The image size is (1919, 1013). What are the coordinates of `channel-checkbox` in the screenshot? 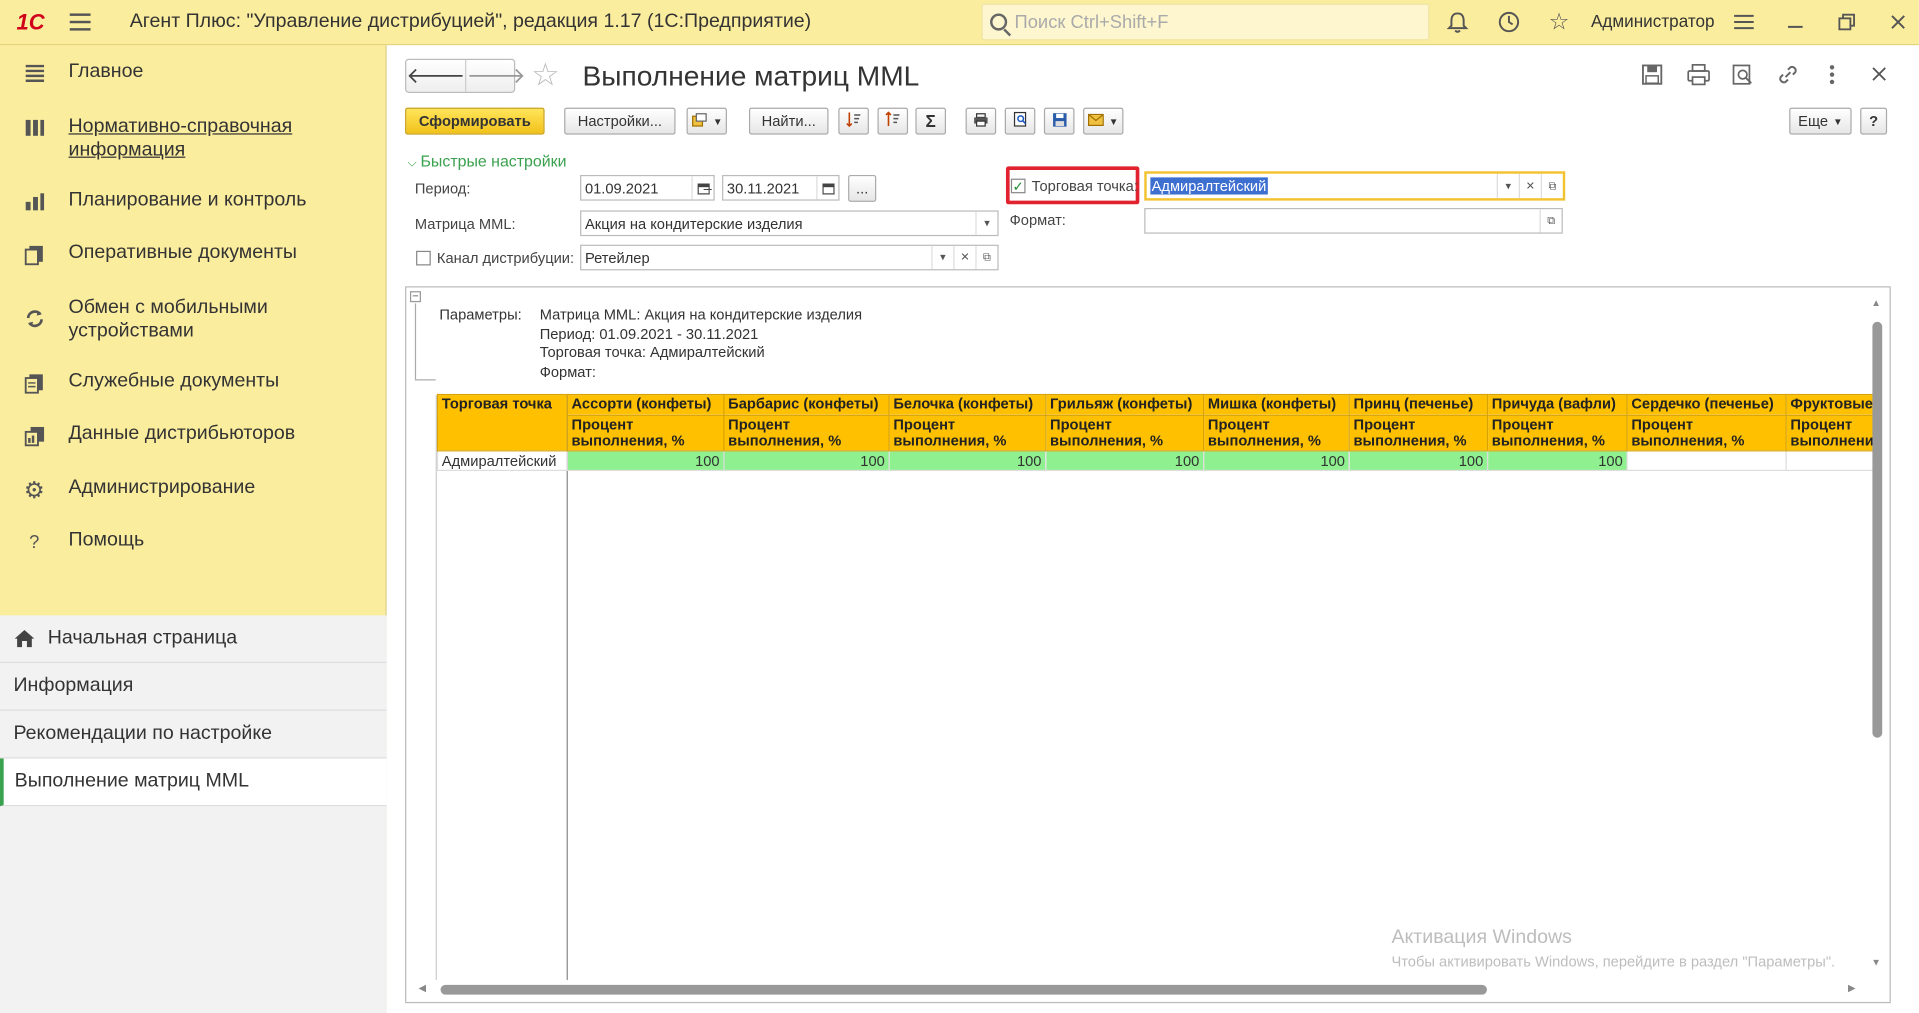 It's located at (423, 258).